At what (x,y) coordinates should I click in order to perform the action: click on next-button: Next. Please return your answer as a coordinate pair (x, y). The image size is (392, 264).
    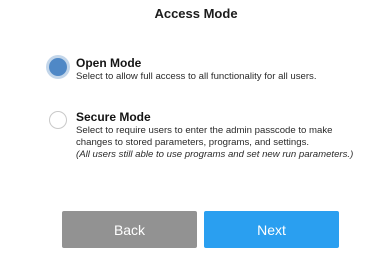
    Looking at the image, I should click on (271, 229).